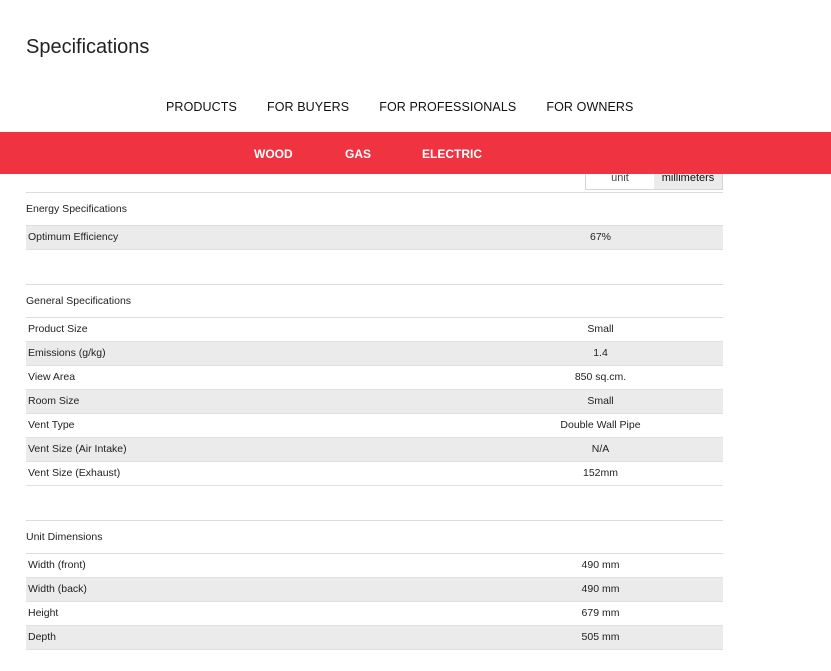 This screenshot has height=671, width=831. What do you see at coordinates (374, 426) in the screenshot?
I see `spec-row: Vent Type Double Wall Pipe` at bounding box center [374, 426].